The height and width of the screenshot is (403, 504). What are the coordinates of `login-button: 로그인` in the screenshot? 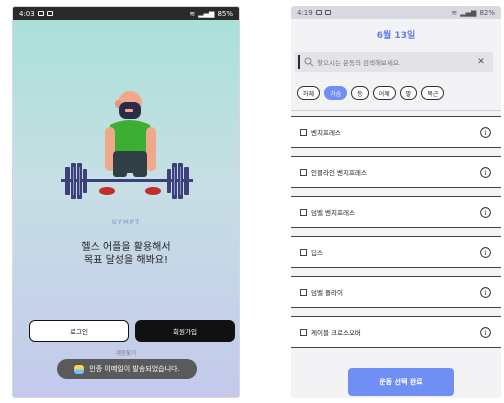 It's located at (79, 331).